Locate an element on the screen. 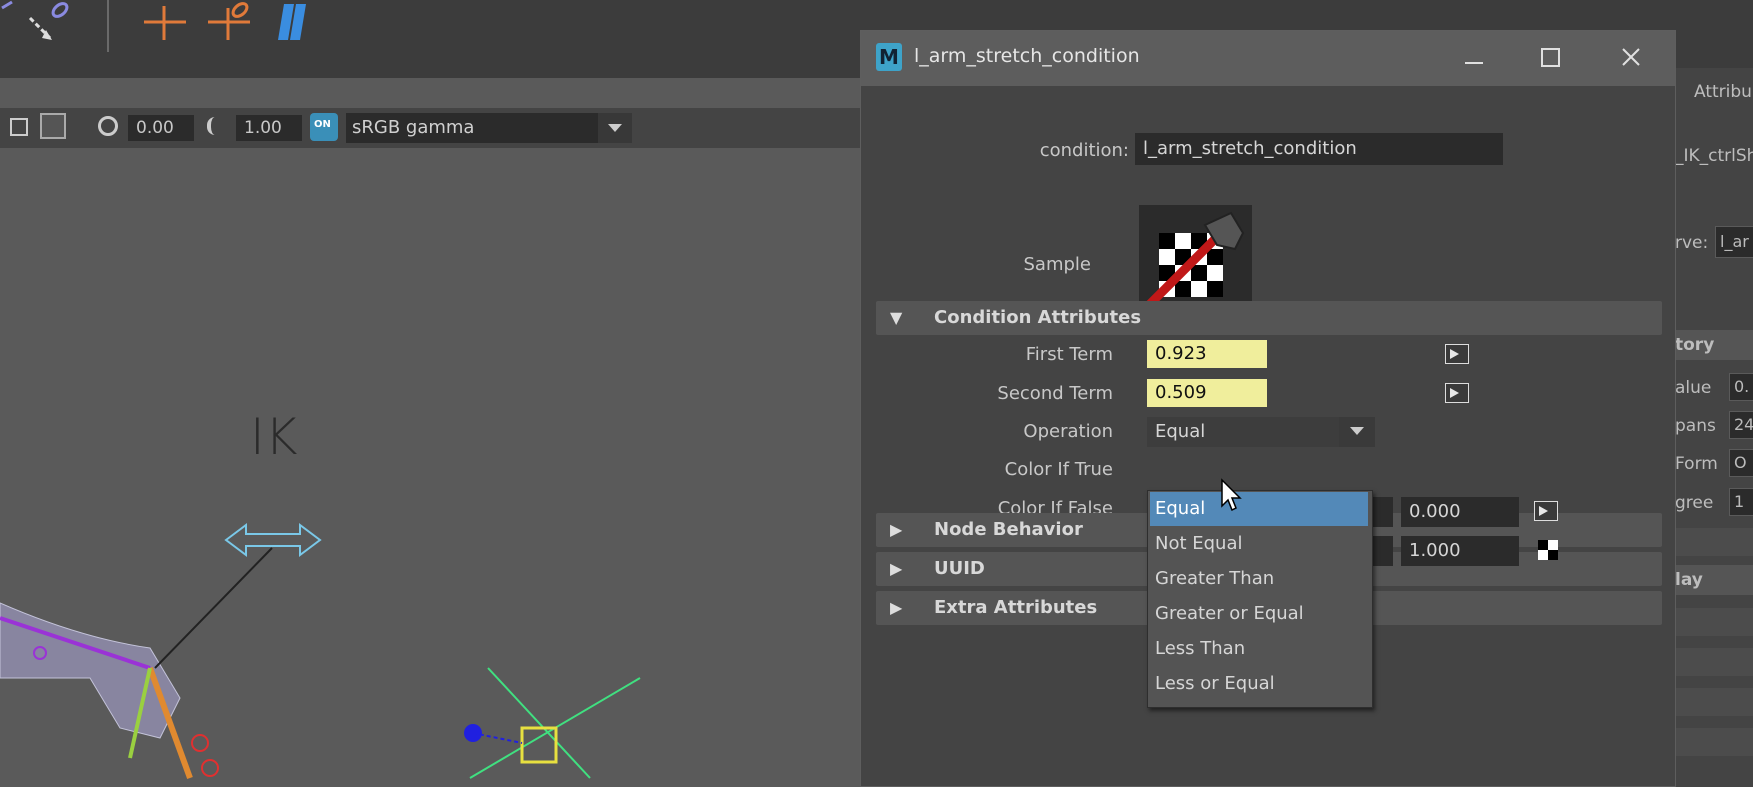 The image size is (1753, 787). operation-select: Equal is located at coordinates (1243, 432).